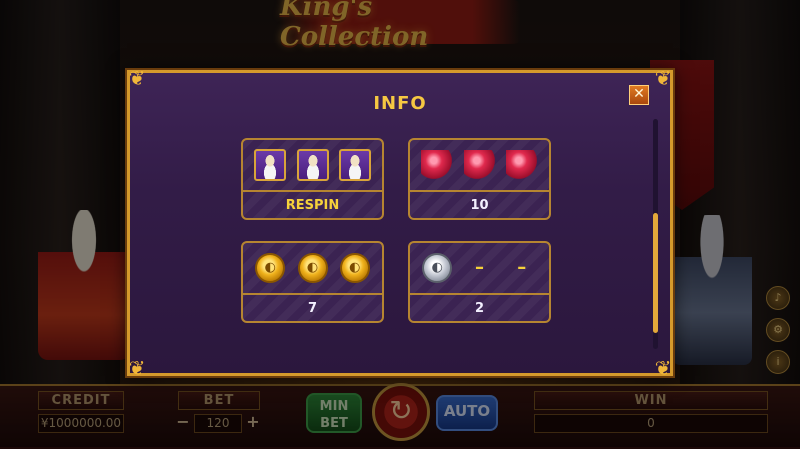 Image resolution: width=800 pixels, height=449 pixels. I want to click on paytable-card-silver: ◐ – – 2, so click(479, 282).